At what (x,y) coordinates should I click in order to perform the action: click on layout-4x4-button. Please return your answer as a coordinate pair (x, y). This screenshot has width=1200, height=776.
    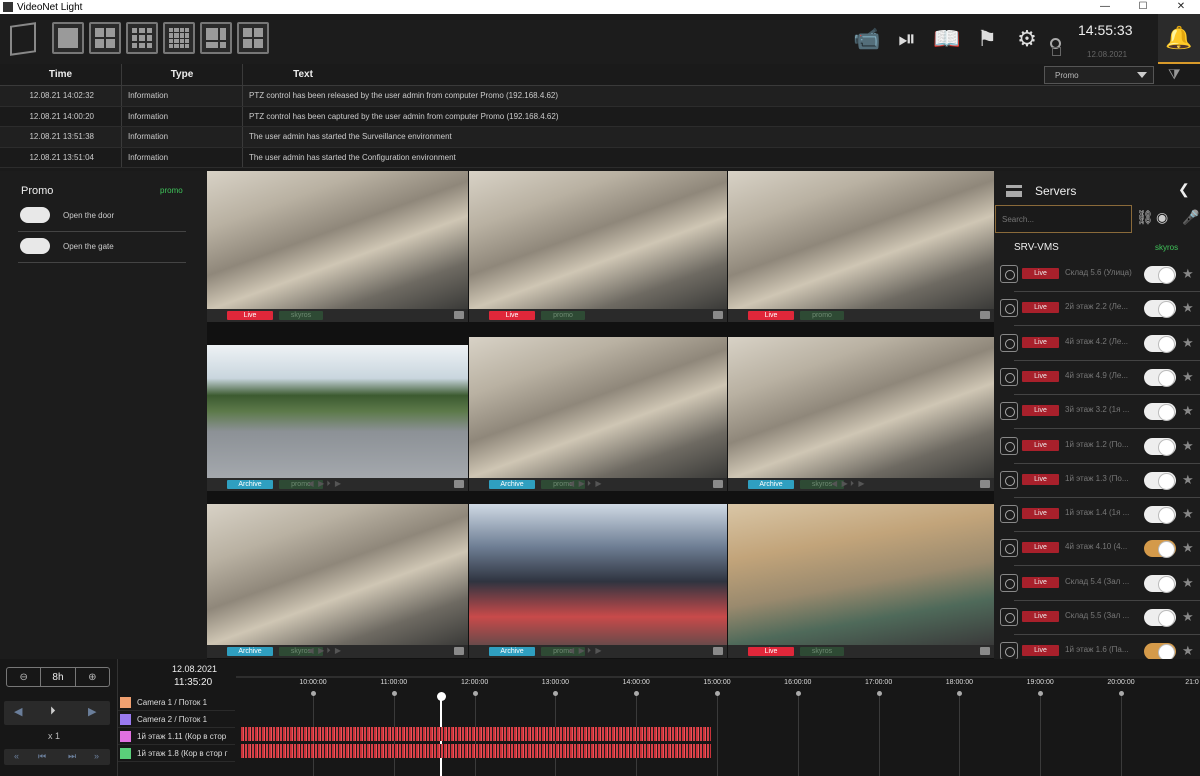
    Looking at the image, I should click on (179, 38).